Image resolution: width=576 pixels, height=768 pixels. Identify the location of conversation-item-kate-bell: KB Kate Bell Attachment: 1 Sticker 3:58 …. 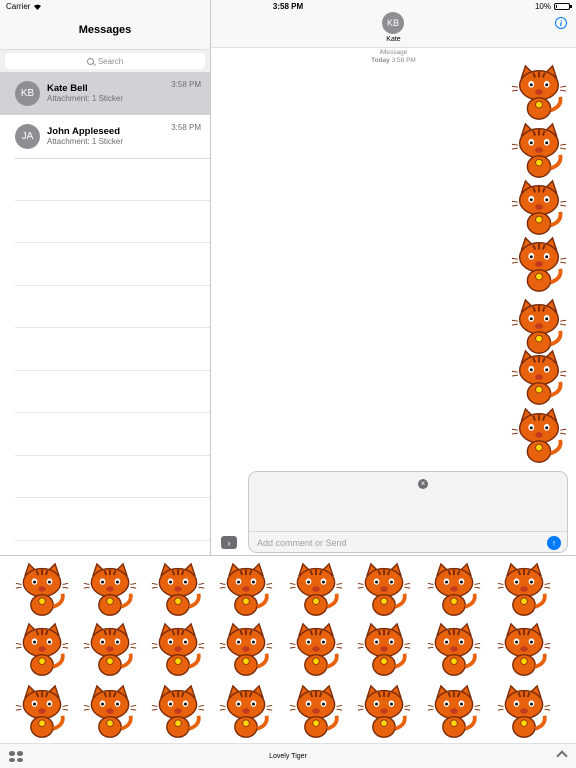
(105, 93).